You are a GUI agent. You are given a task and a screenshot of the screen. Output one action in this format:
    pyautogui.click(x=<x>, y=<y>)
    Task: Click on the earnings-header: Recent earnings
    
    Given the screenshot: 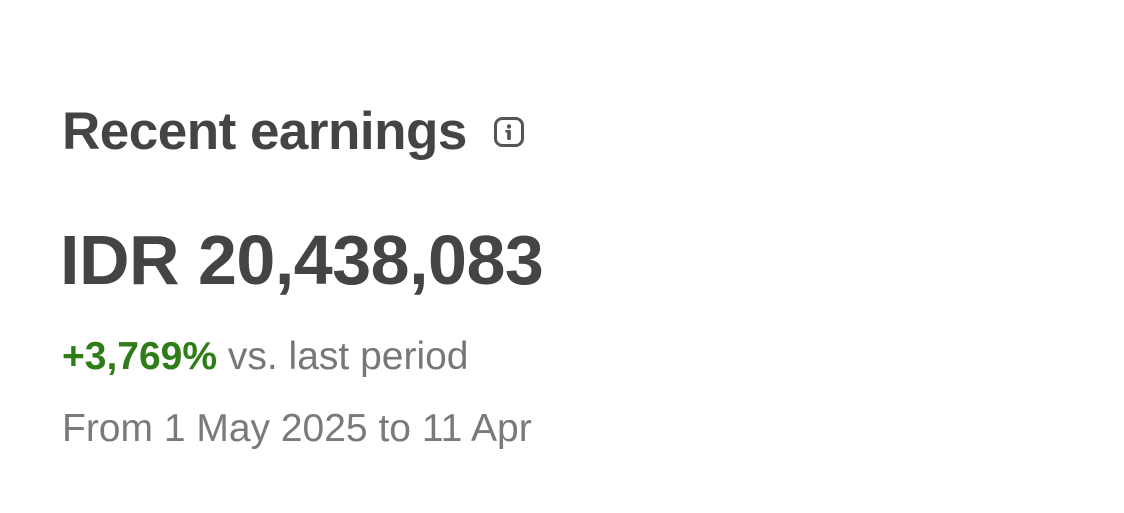 What is the action you would take?
    pyautogui.click(x=293, y=131)
    